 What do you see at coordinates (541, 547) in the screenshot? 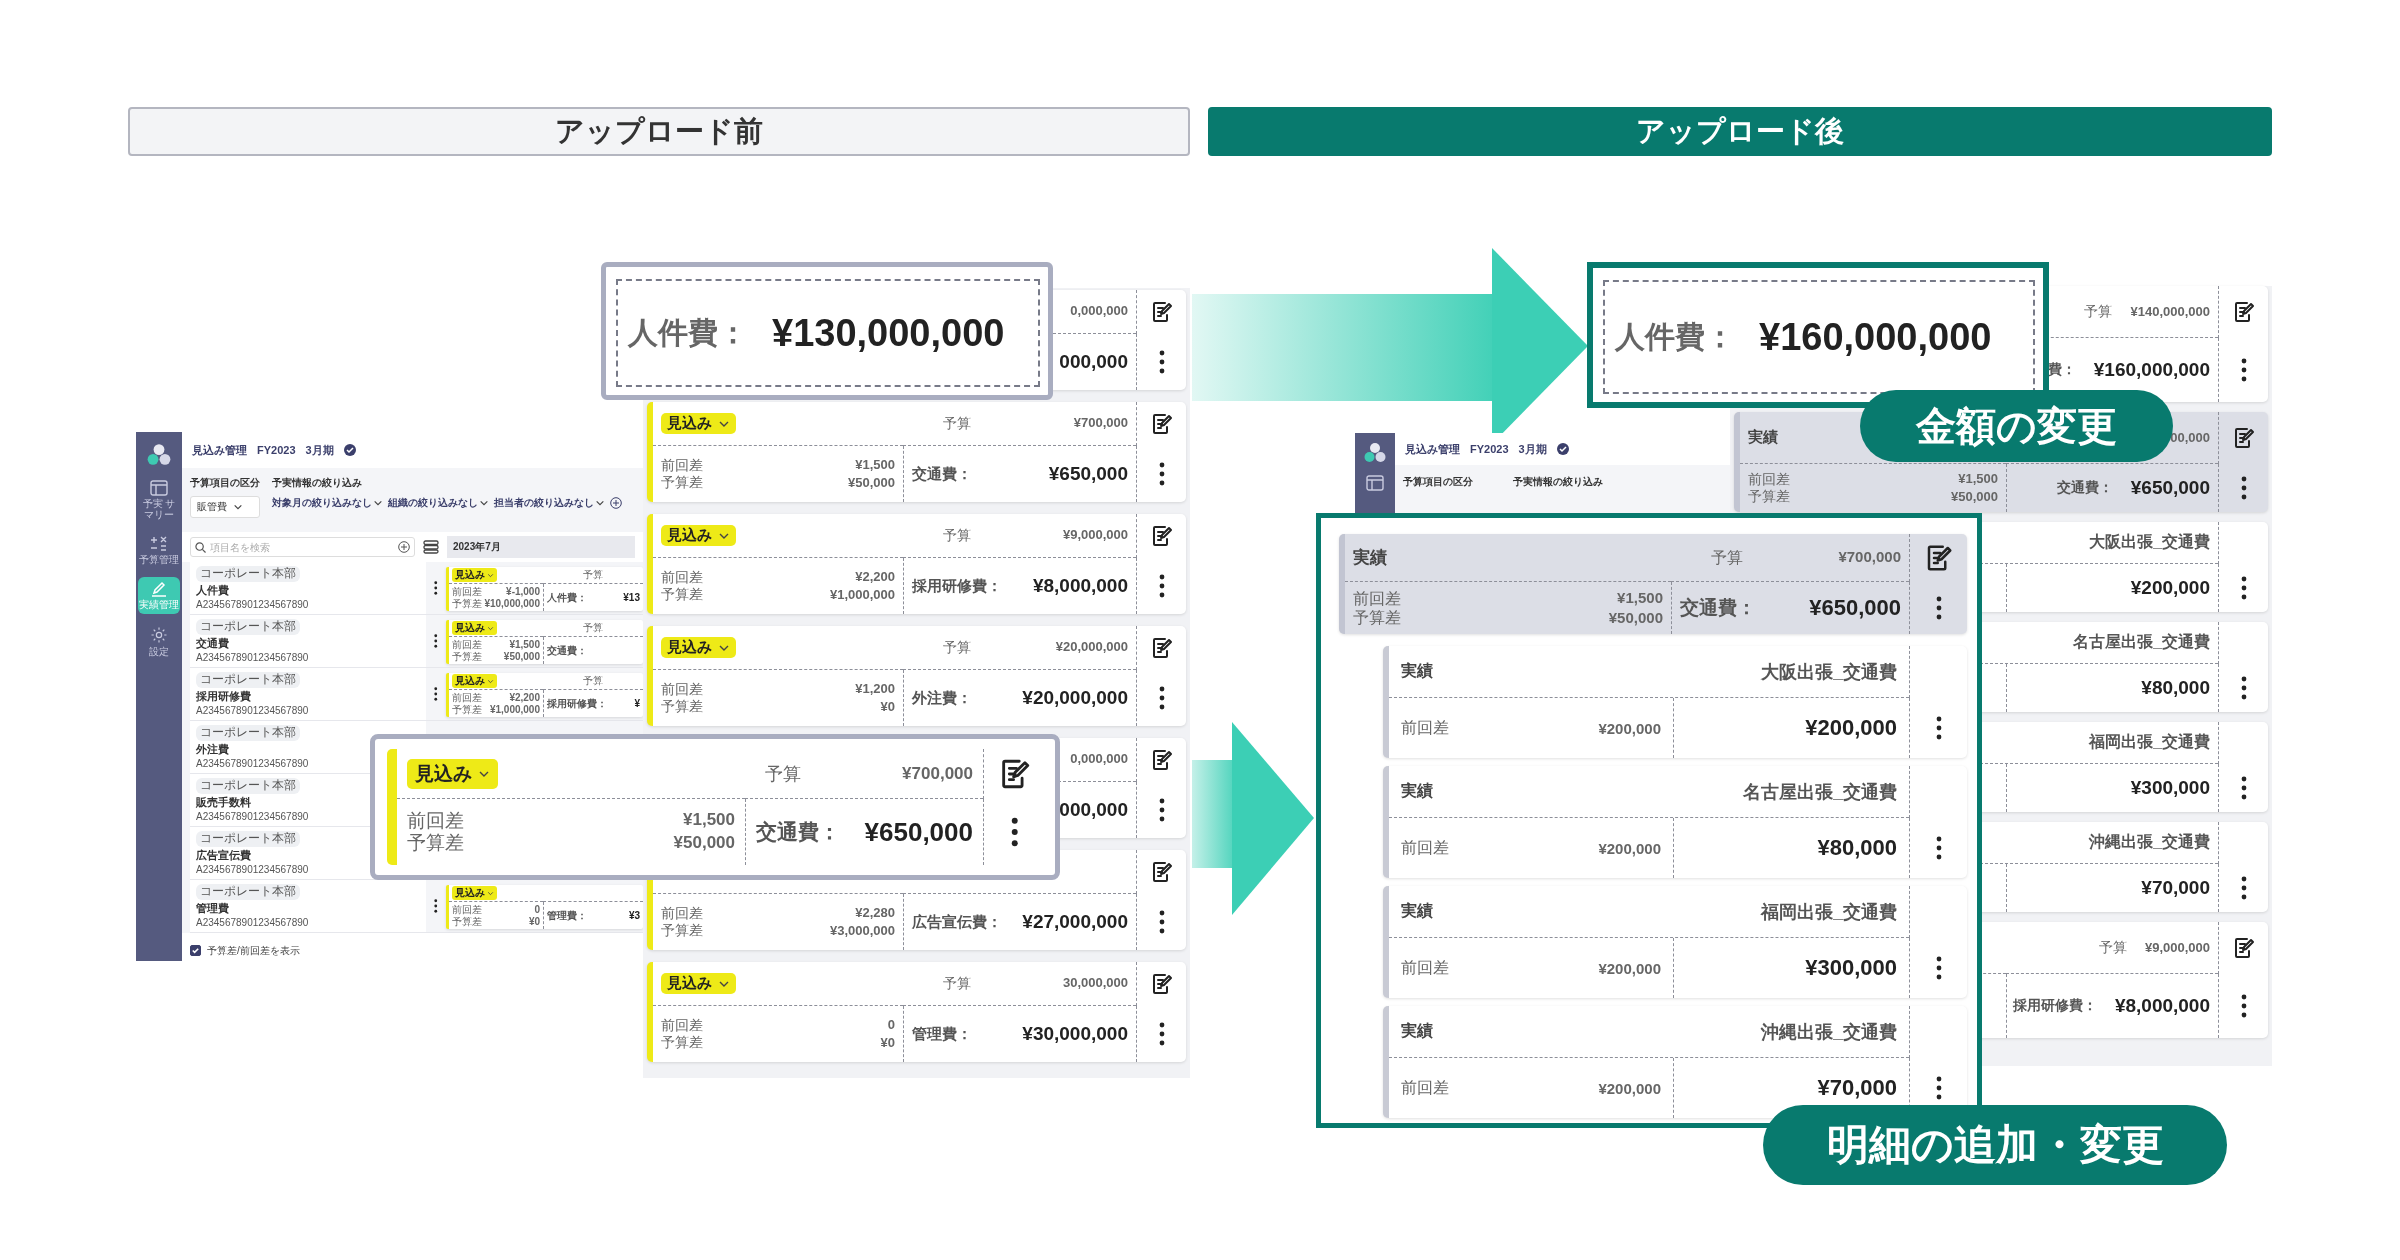
I see `month-header: 2023年7月` at bounding box center [541, 547].